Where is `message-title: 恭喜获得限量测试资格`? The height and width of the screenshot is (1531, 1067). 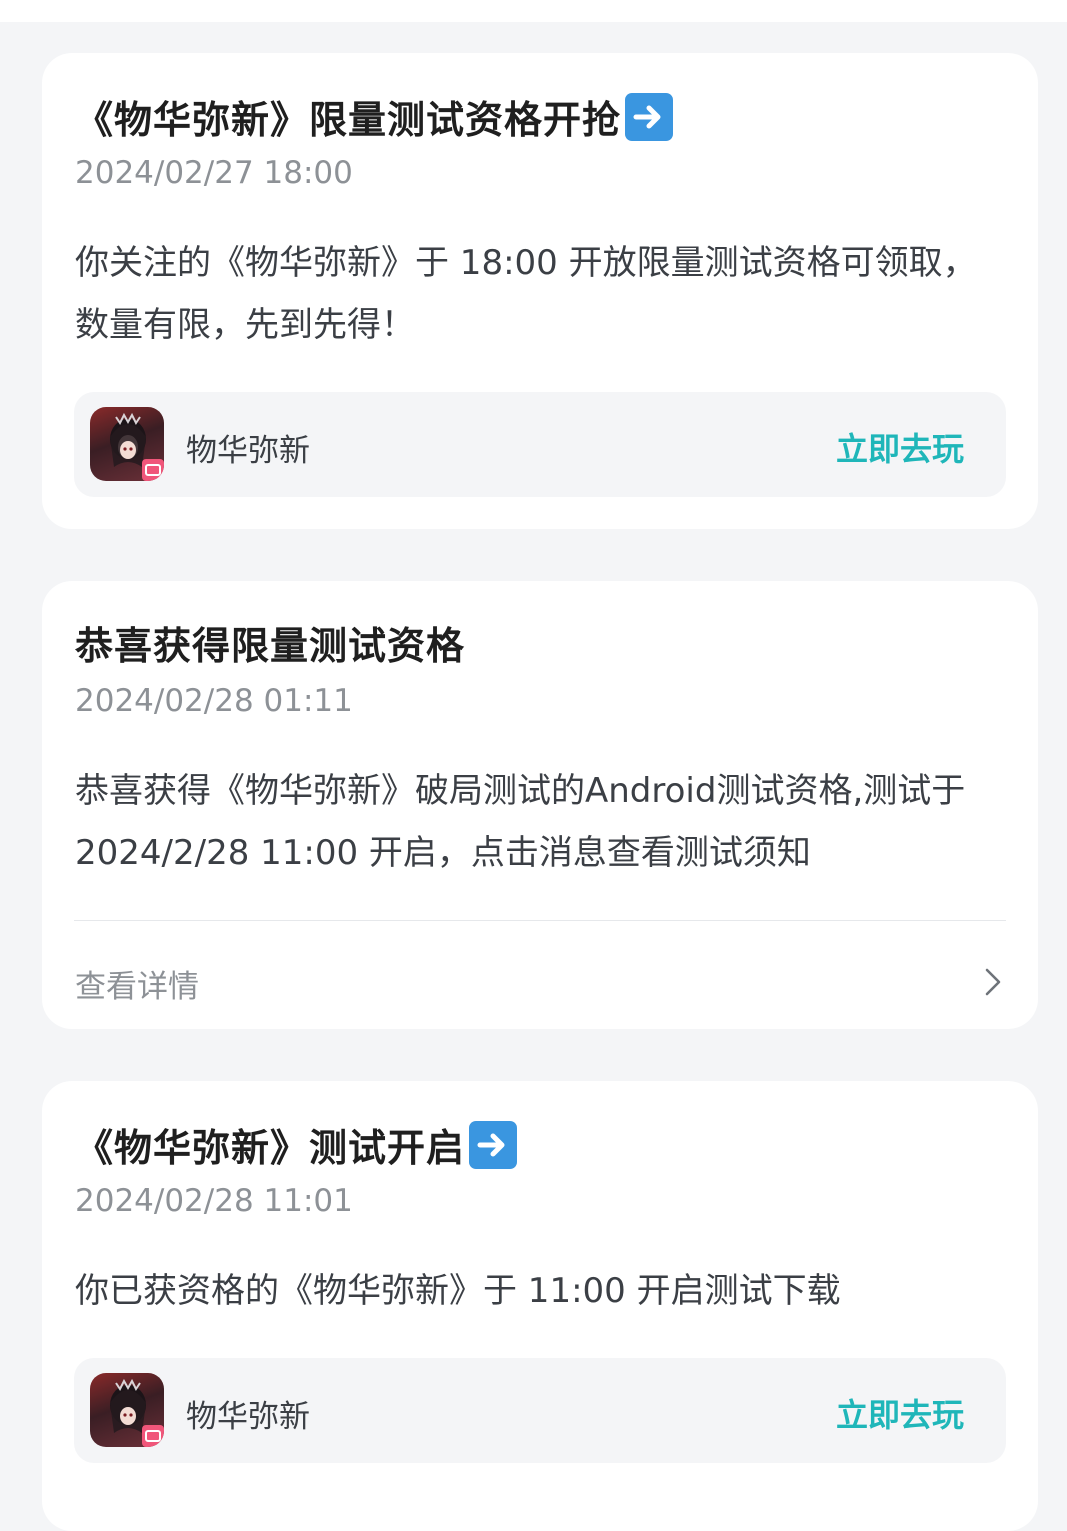 message-title: 恭喜获得限量测试资格 is located at coordinates (270, 642).